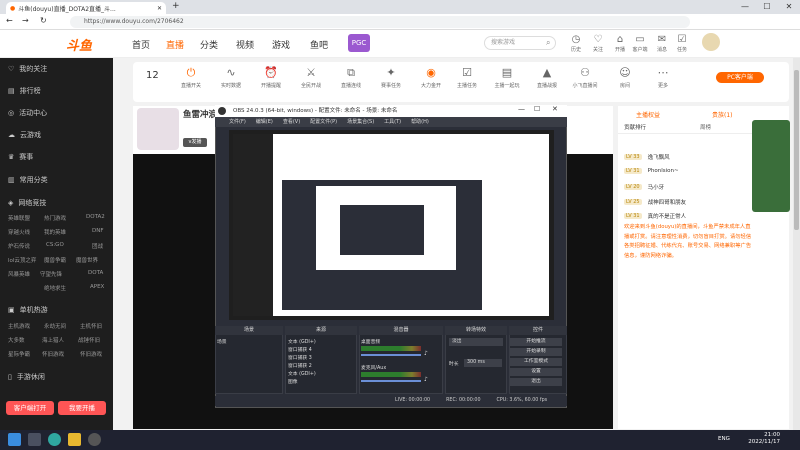  Describe the element at coordinates (281, 44) in the screenshot. I see `nav-games: 游戏` at that location.